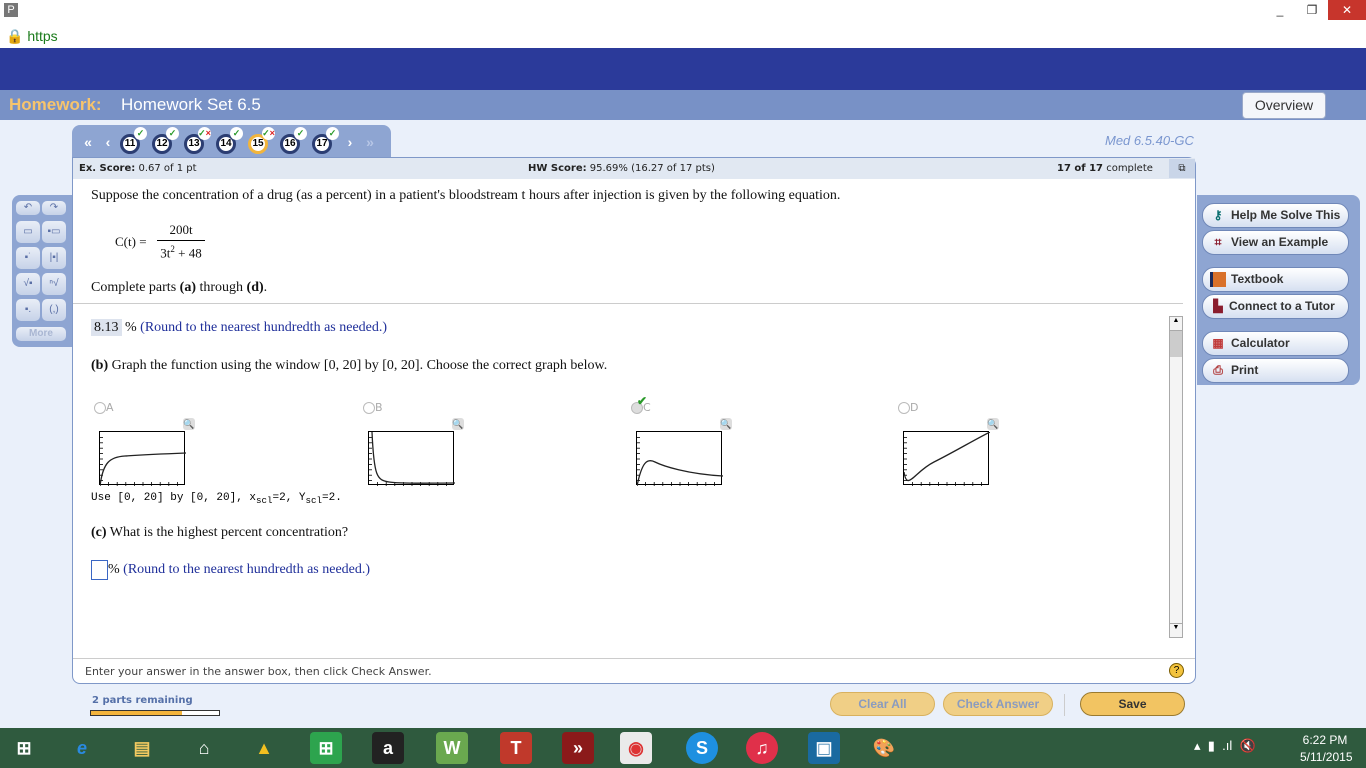  Describe the element at coordinates (1176, 670) in the screenshot. I see `help-icon: ?` at that location.